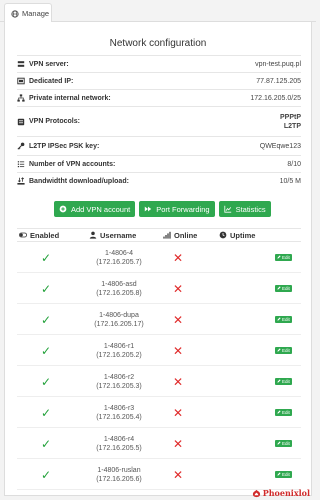 The height and width of the screenshot is (500, 320). What do you see at coordinates (159, 80) in the screenshot?
I see `info-row-dedicated-ip: Dedicated IP: 77.87.125.205` at bounding box center [159, 80].